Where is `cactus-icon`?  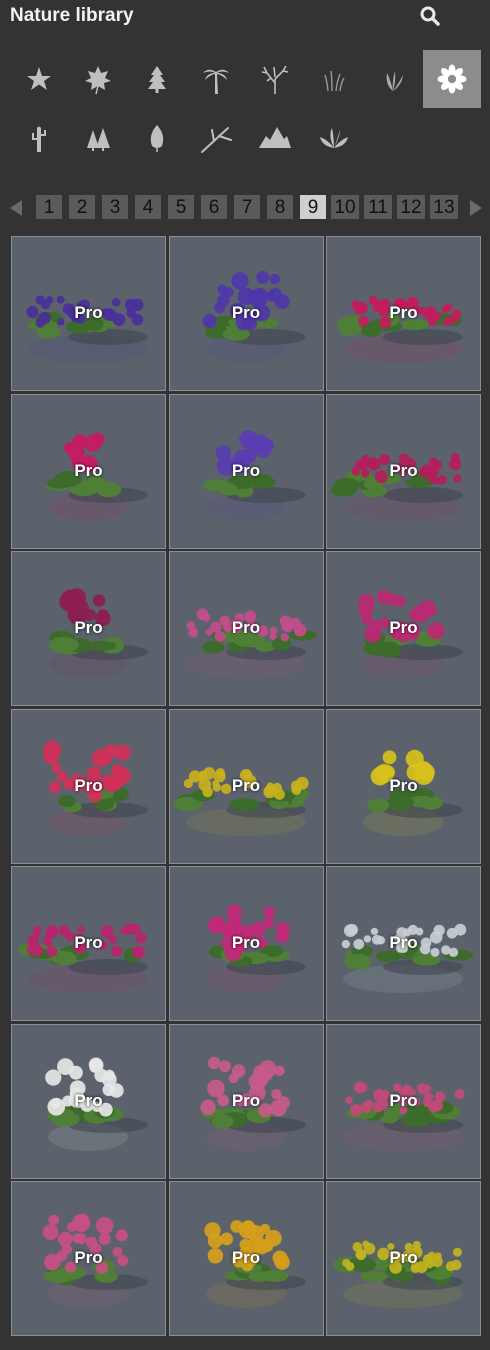
cactus-icon is located at coordinates (39, 138).